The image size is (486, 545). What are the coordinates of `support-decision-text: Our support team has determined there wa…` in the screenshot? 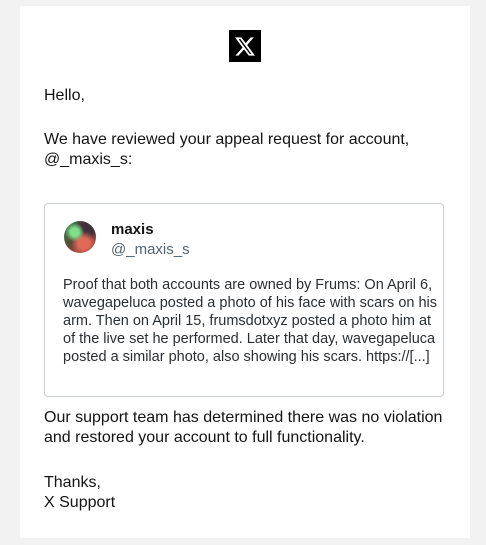 It's located at (243, 427).